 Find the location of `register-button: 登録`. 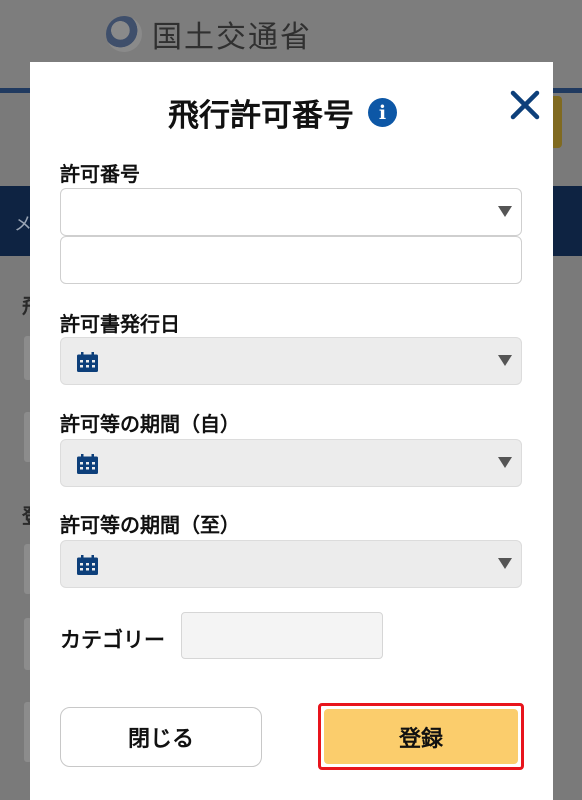

register-button: 登録 is located at coordinates (421, 736).